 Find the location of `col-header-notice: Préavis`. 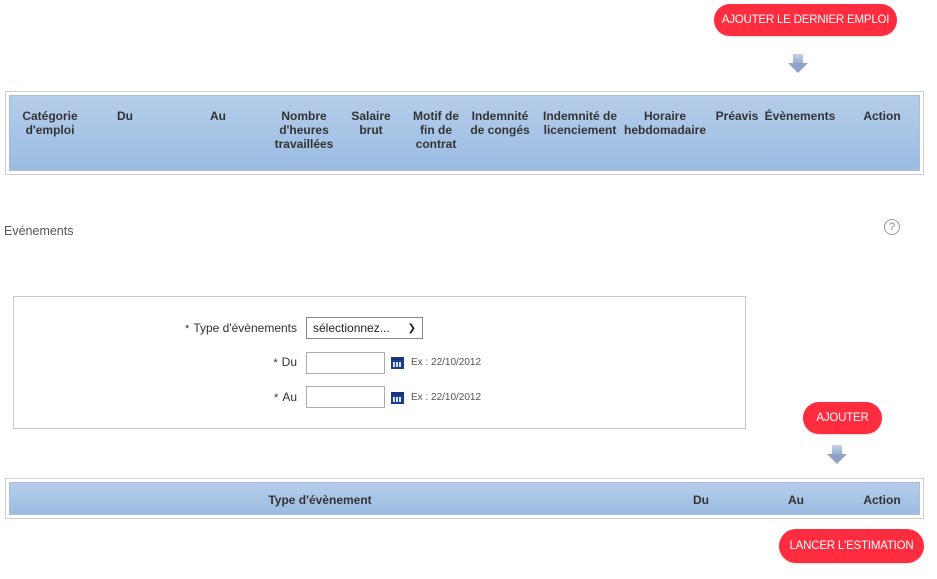

col-header-notice: Préavis is located at coordinates (737, 116).